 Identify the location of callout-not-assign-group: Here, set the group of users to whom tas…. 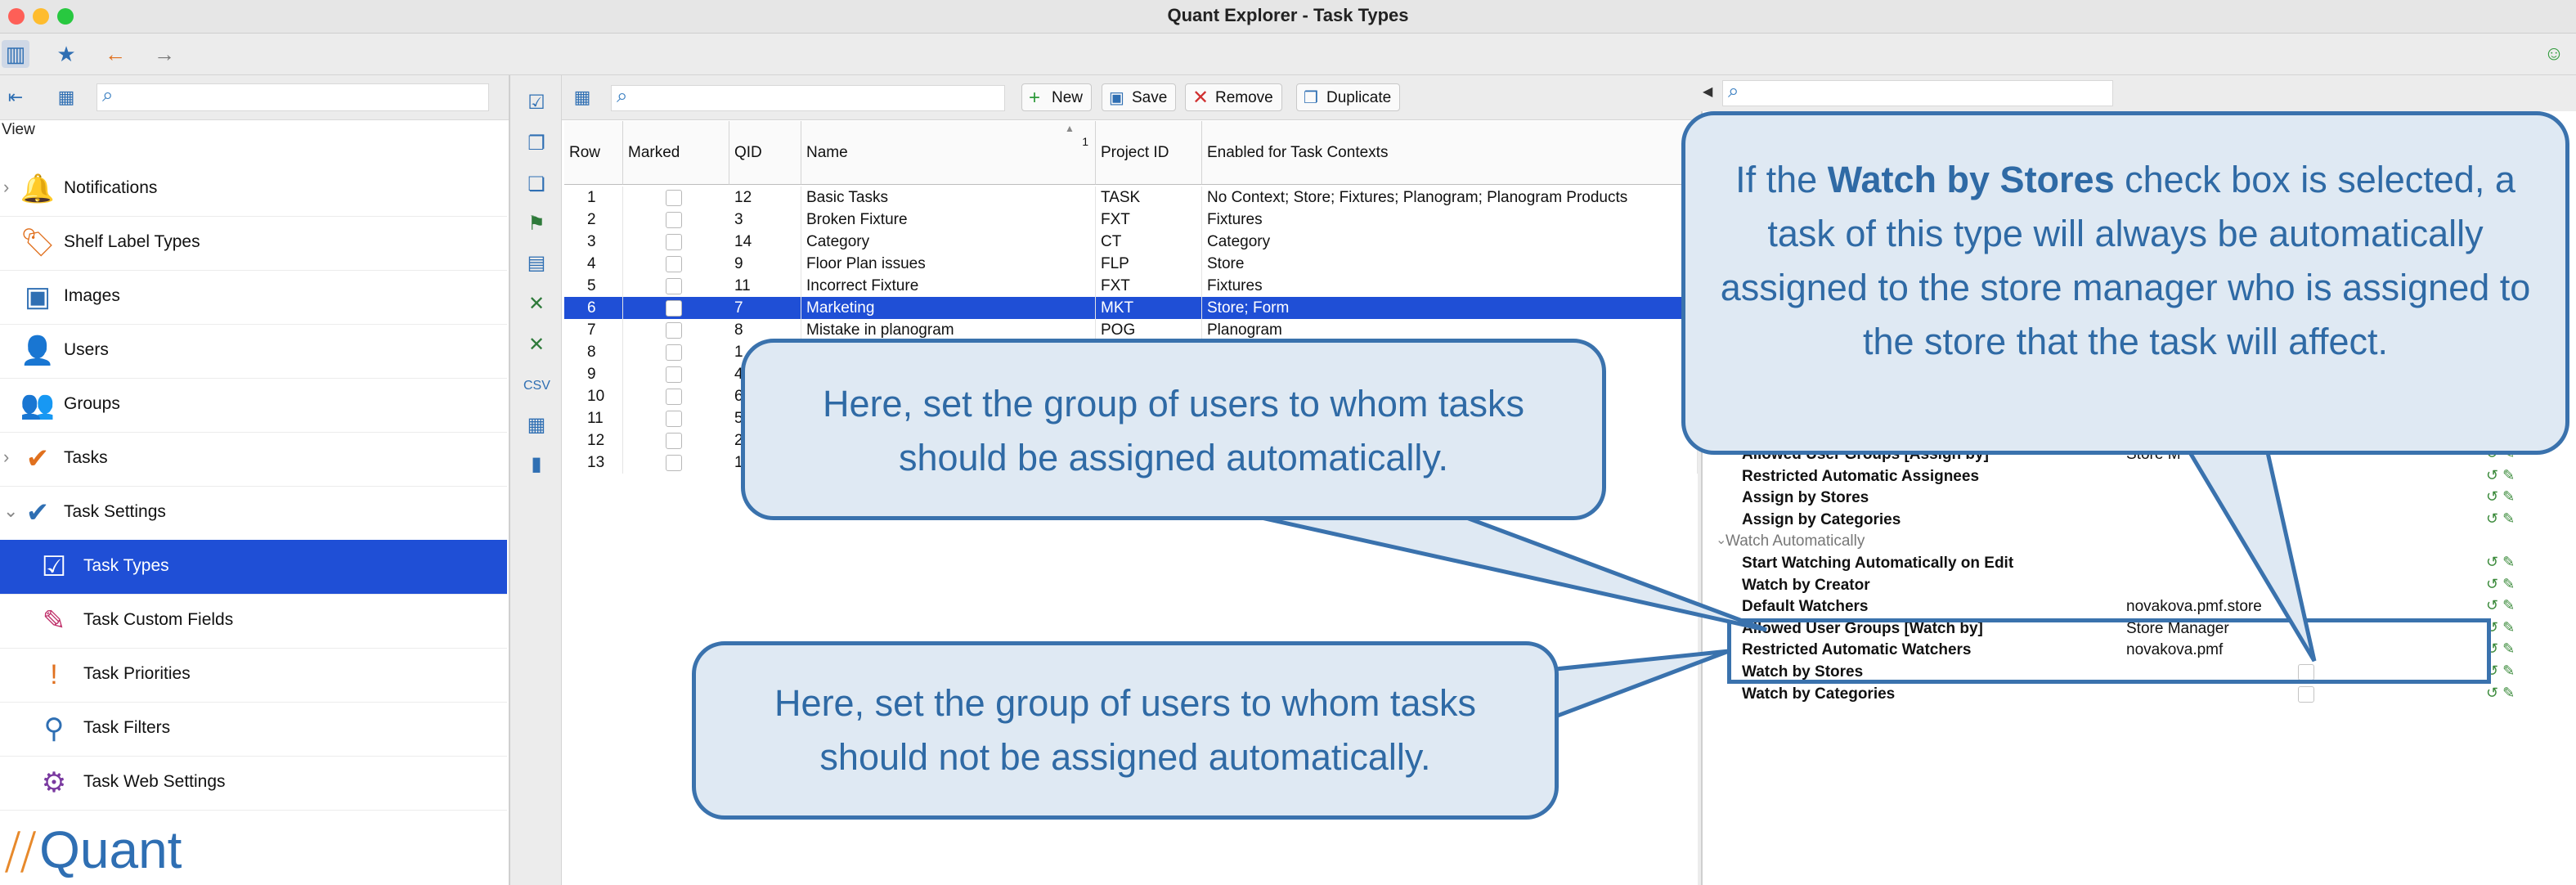
(1125, 730).